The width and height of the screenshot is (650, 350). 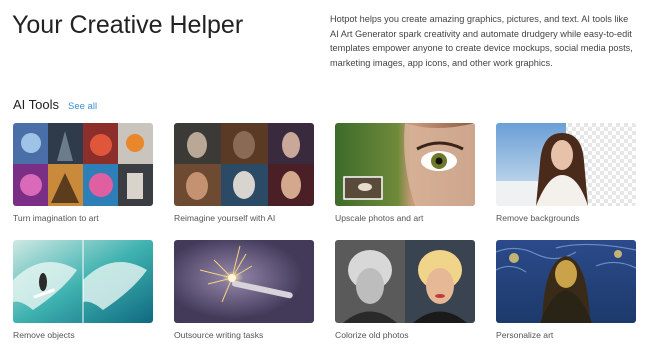 I want to click on tool-card-reimagine-yourself: Reimagine yourself with AI, so click(x=244, y=173).